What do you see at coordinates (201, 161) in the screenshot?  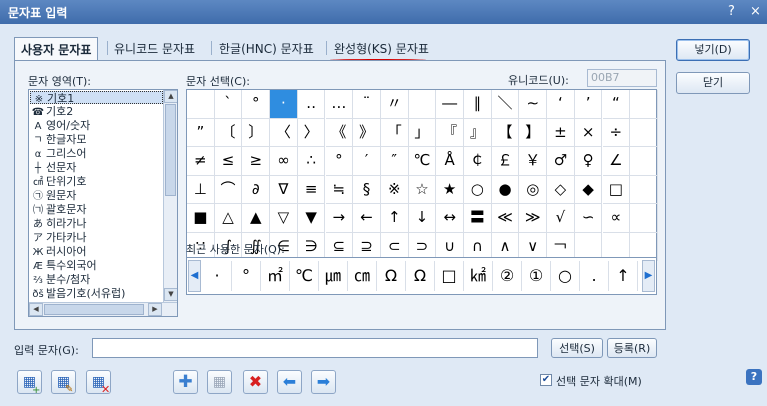 I see `symbol-cell: ≠` at bounding box center [201, 161].